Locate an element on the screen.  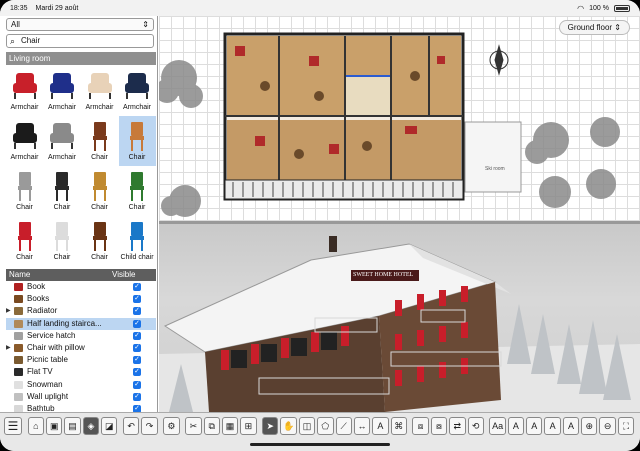
catalog-item-label: Child chair is located at coordinates (137, 257).